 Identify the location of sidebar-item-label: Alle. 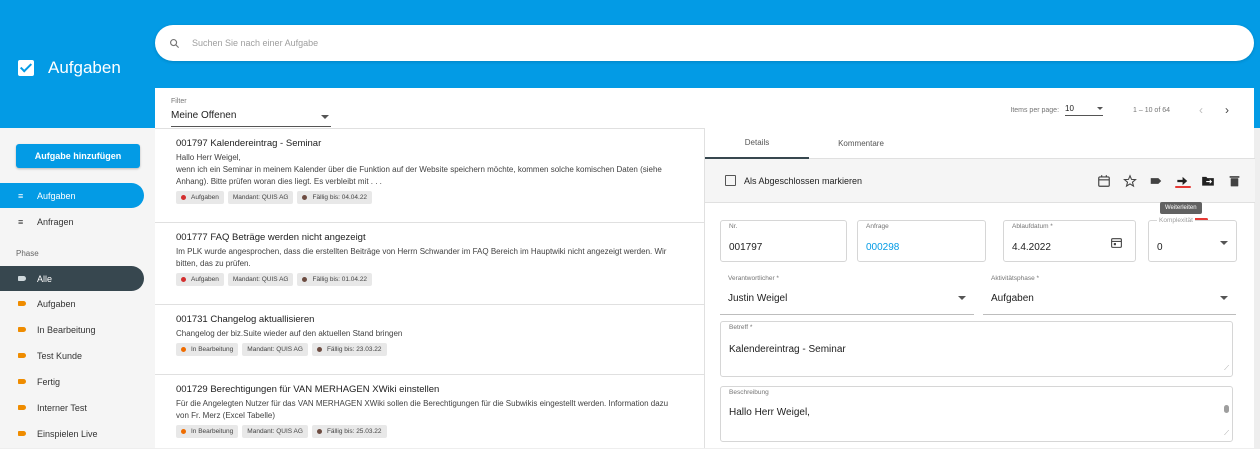
(45, 278).